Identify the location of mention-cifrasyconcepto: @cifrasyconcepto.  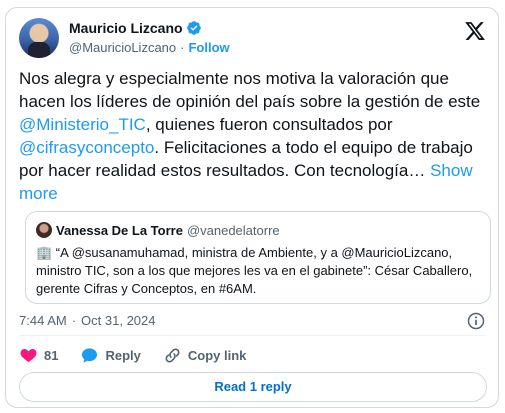
(86, 147).